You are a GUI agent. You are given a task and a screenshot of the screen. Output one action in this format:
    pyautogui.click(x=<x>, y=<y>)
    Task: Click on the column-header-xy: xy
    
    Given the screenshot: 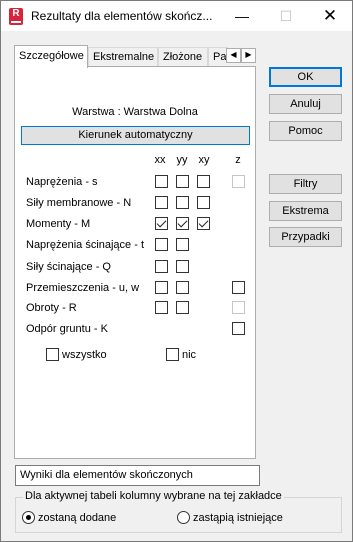 What is the action you would take?
    pyautogui.click(x=204, y=160)
    